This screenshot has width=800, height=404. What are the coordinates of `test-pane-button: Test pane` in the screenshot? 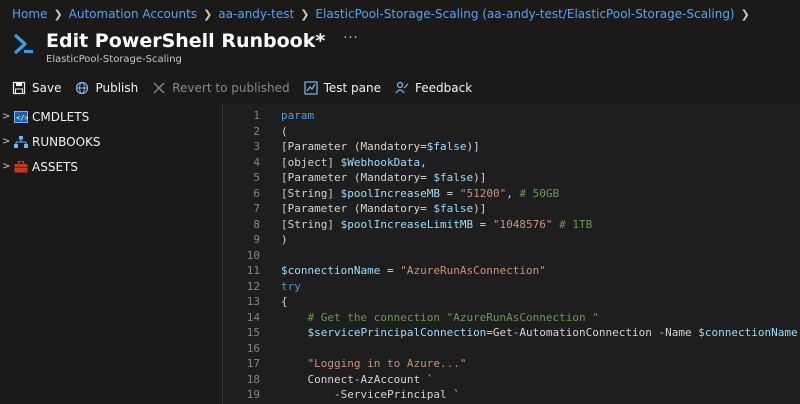 It's located at (342, 88).